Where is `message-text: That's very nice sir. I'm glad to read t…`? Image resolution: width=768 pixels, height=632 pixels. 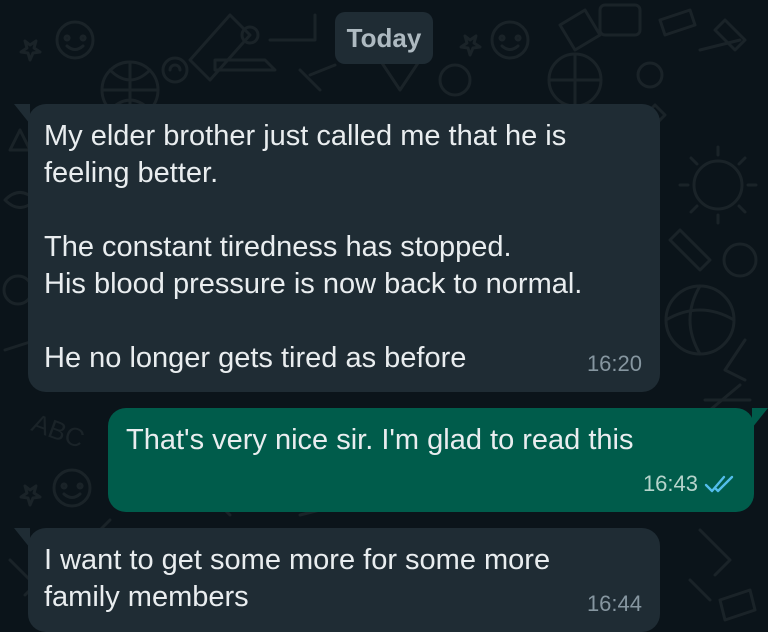
message-text: That's very nice sir. I'm glad to read t… is located at coordinates (380, 440).